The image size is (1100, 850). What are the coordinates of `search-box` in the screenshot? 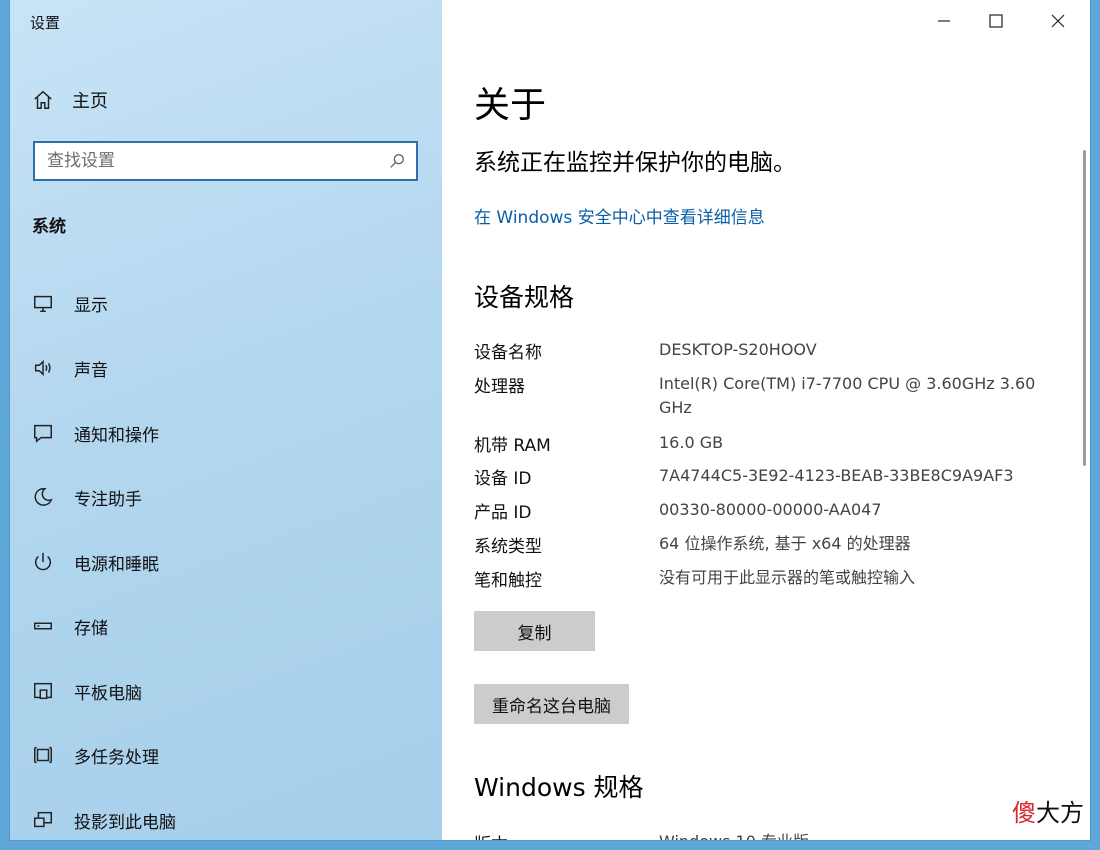 It's located at (225, 161).